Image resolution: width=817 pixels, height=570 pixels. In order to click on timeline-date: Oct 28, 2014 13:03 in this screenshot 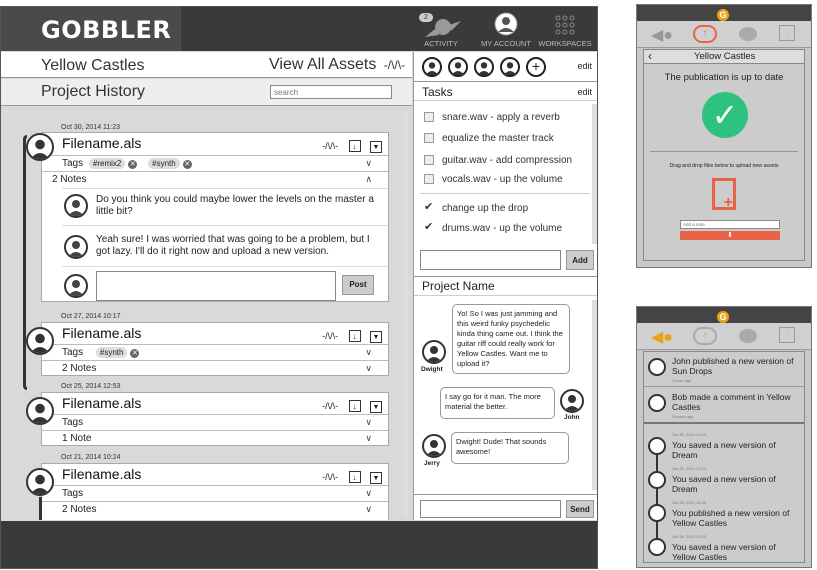, I will do `click(689, 536)`.